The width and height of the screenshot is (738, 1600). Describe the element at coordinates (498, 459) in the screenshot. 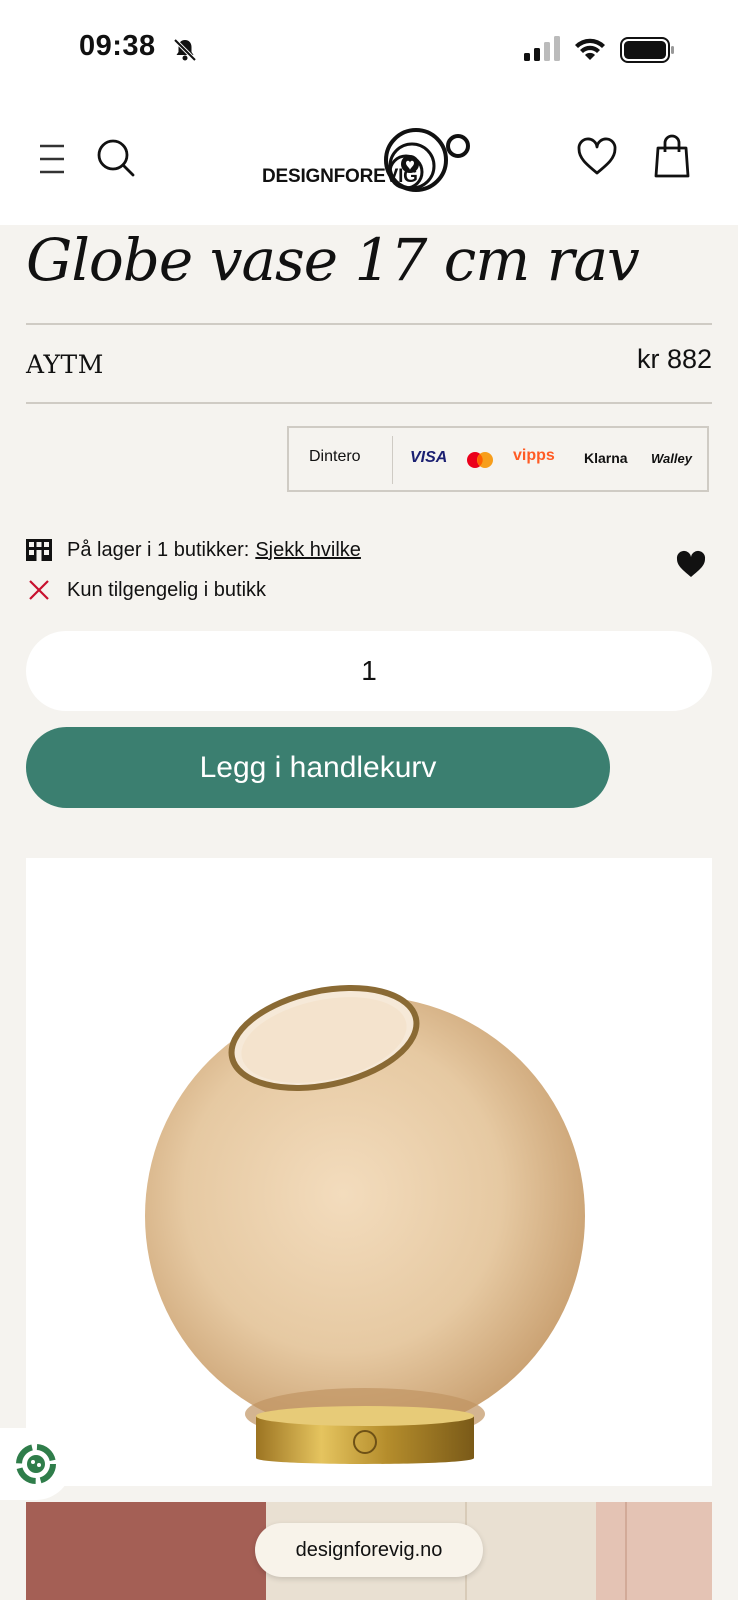

I see `payment-methods: Dintero VISA vipps Klarna Walley` at that location.